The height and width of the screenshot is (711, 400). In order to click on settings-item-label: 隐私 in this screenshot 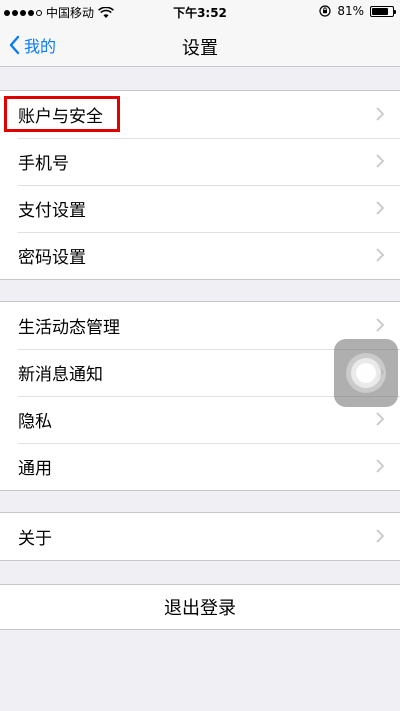, I will do `click(35, 422)`.